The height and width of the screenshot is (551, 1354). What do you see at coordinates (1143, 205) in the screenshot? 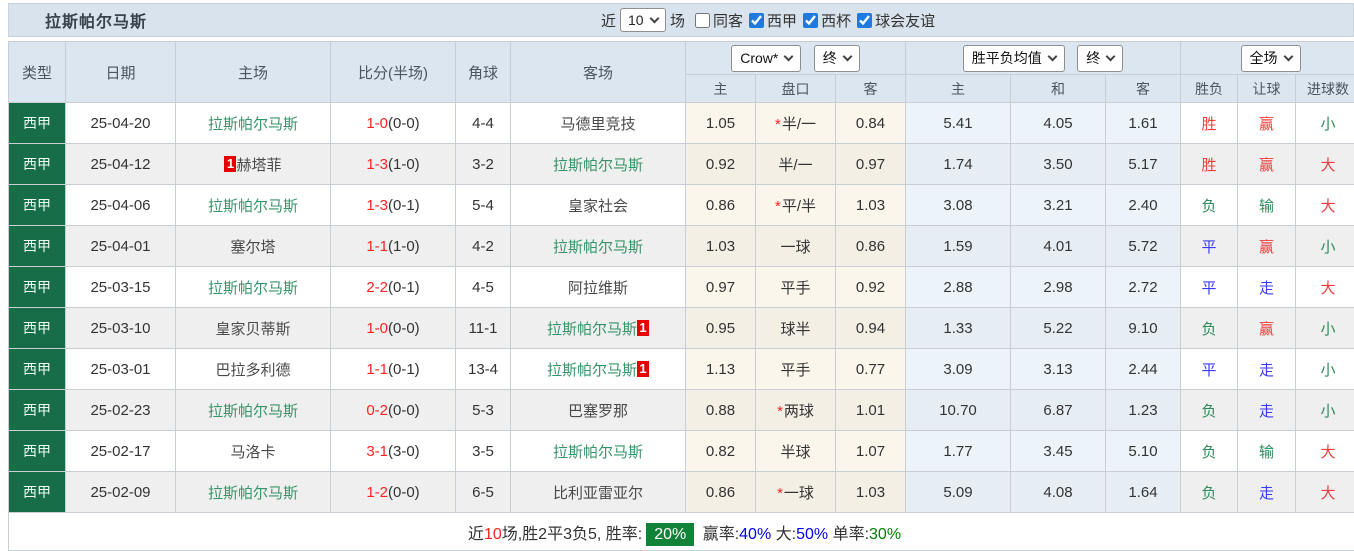
I see `avg-away: 2.40` at bounding box center [1143, 205].